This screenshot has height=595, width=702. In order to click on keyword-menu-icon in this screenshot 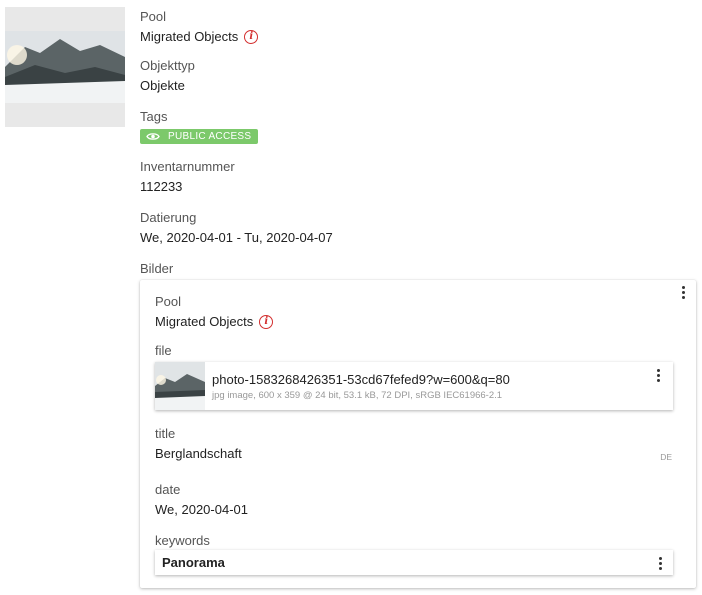, I will do `click(661, 563)`.